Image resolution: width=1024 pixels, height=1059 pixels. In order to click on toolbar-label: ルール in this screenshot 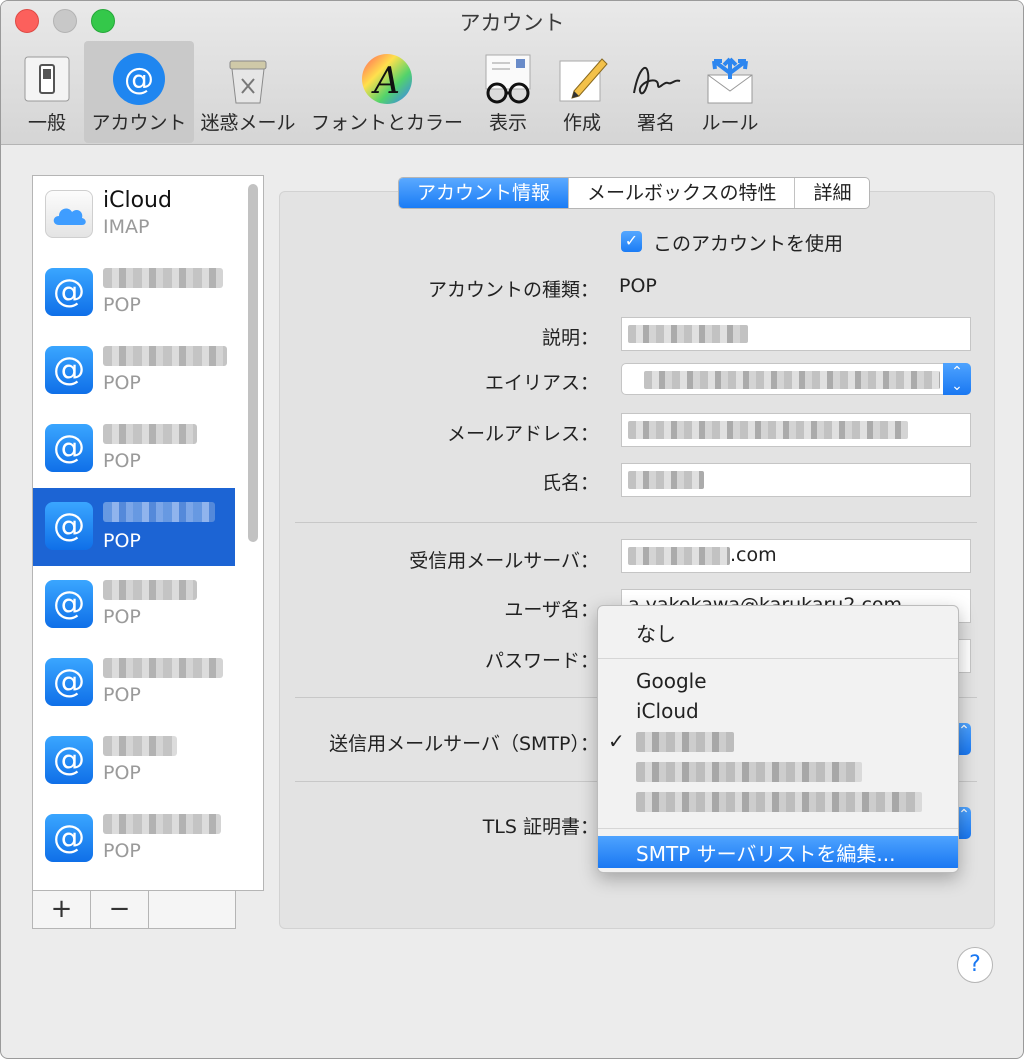, I will do `click(730, 123)`.